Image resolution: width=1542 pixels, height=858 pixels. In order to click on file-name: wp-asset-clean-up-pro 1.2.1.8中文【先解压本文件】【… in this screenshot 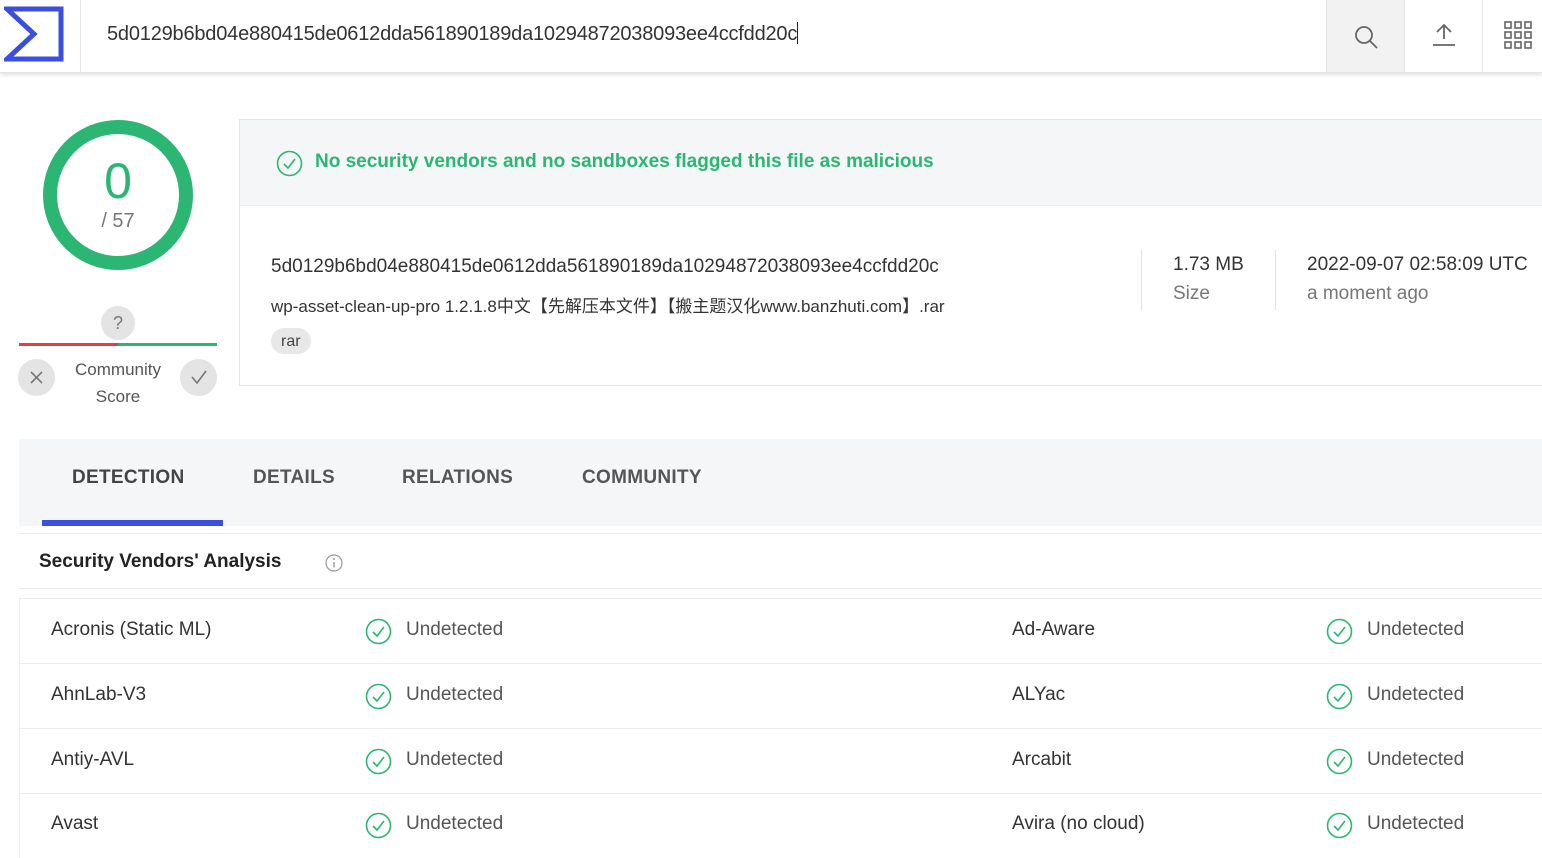, I will do `click(608, 306)`.